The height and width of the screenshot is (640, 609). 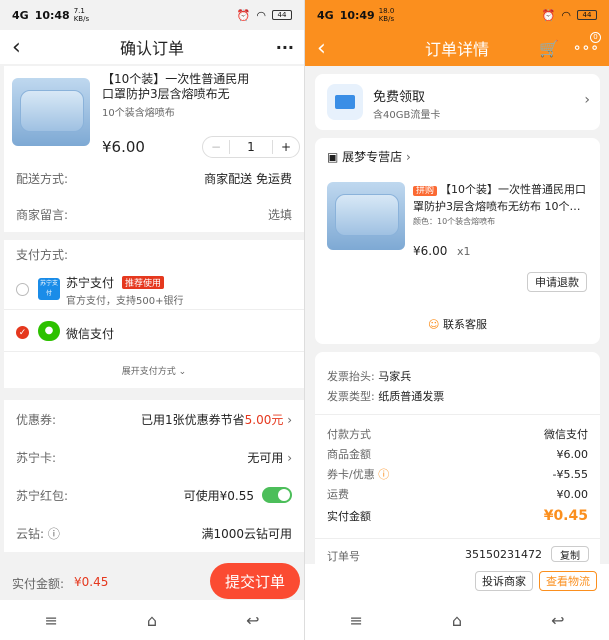 I want to click on message-input: 选填, so click(x=280, y=214).